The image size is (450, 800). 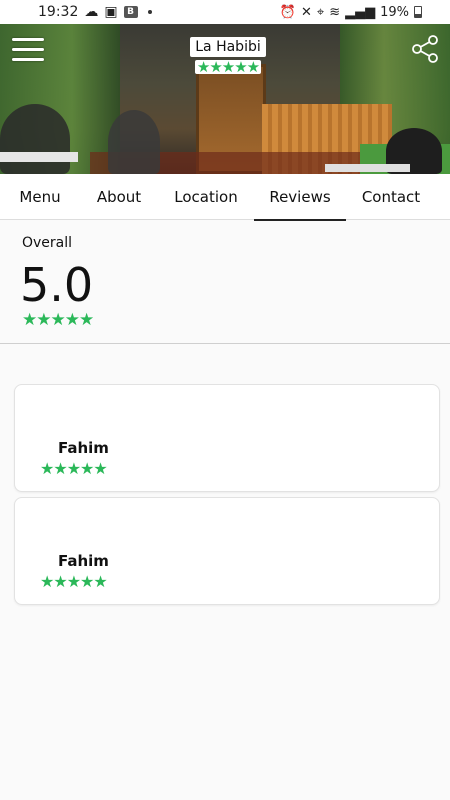 What do you see at coordinates (306, 12) in the screenshot?
I see `mute-icon: ✕` at bounding box center [306, 12].